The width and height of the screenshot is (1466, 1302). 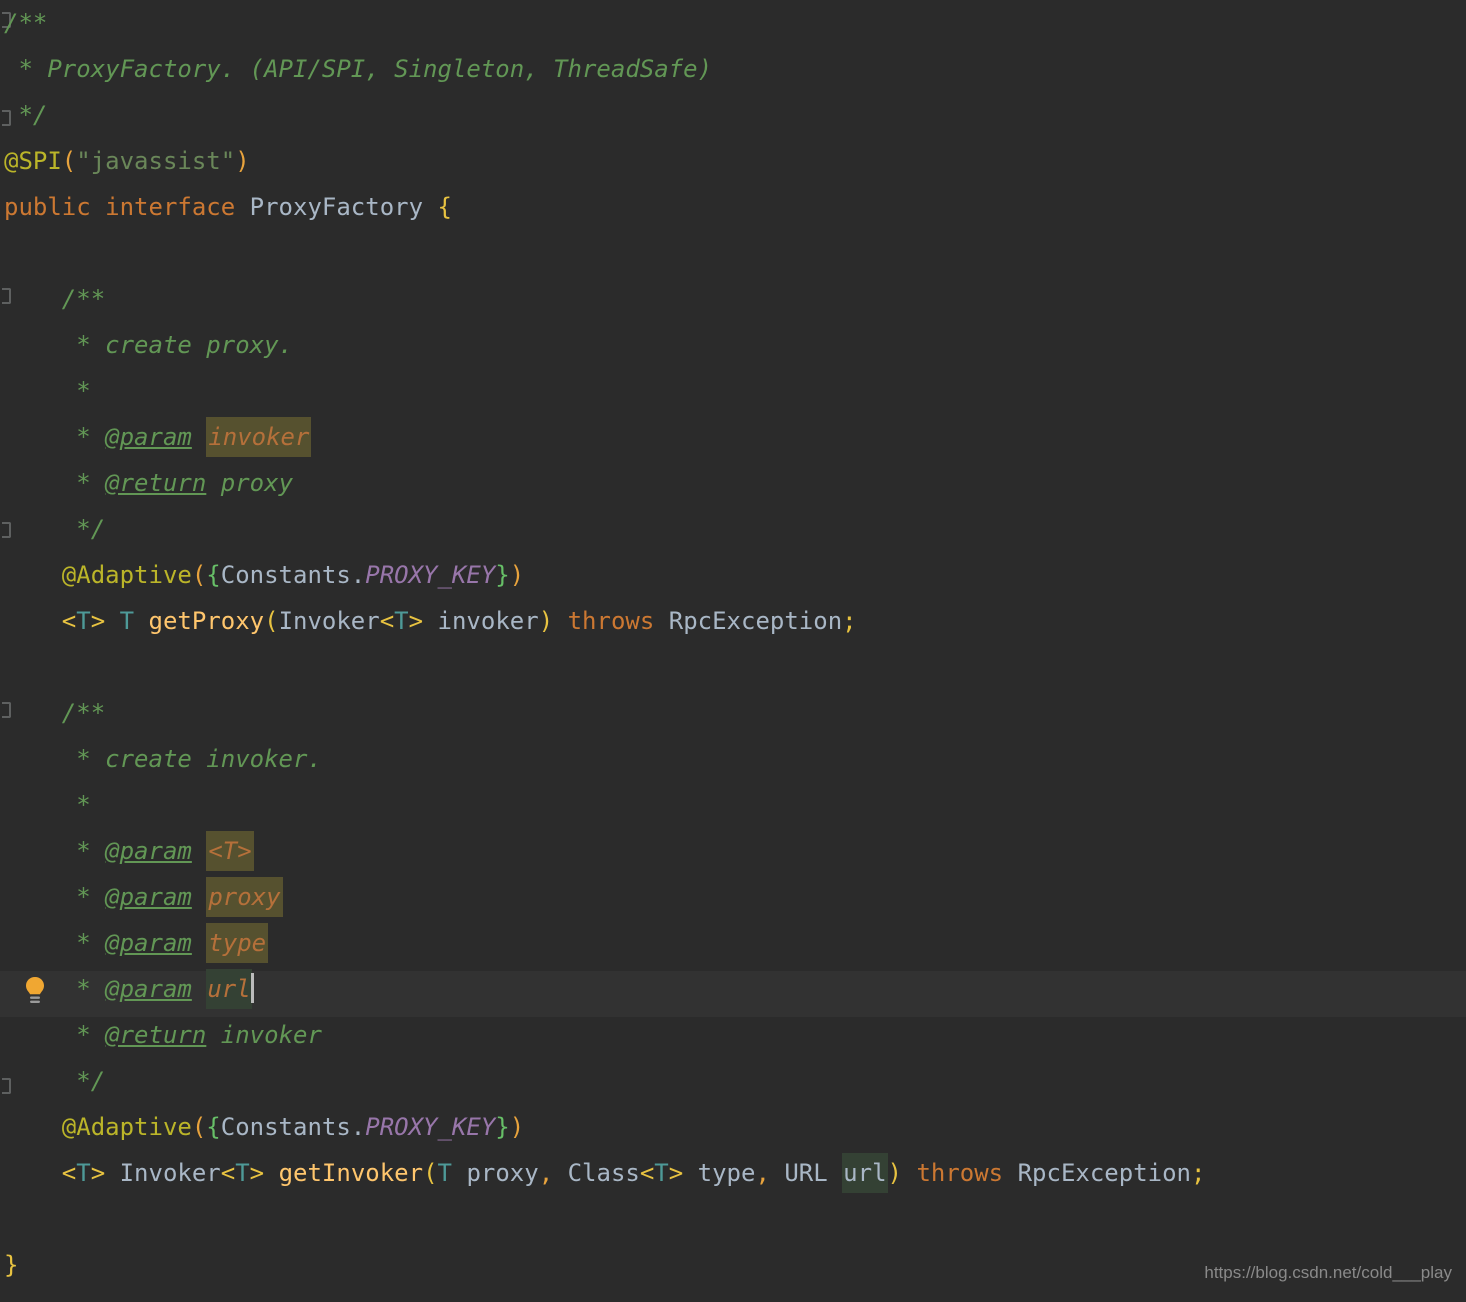 What do you see at coordinates (1104, 1173) in the screenshot?
I see `exception-type: RpcException` at bounding box center [1104, 1173].